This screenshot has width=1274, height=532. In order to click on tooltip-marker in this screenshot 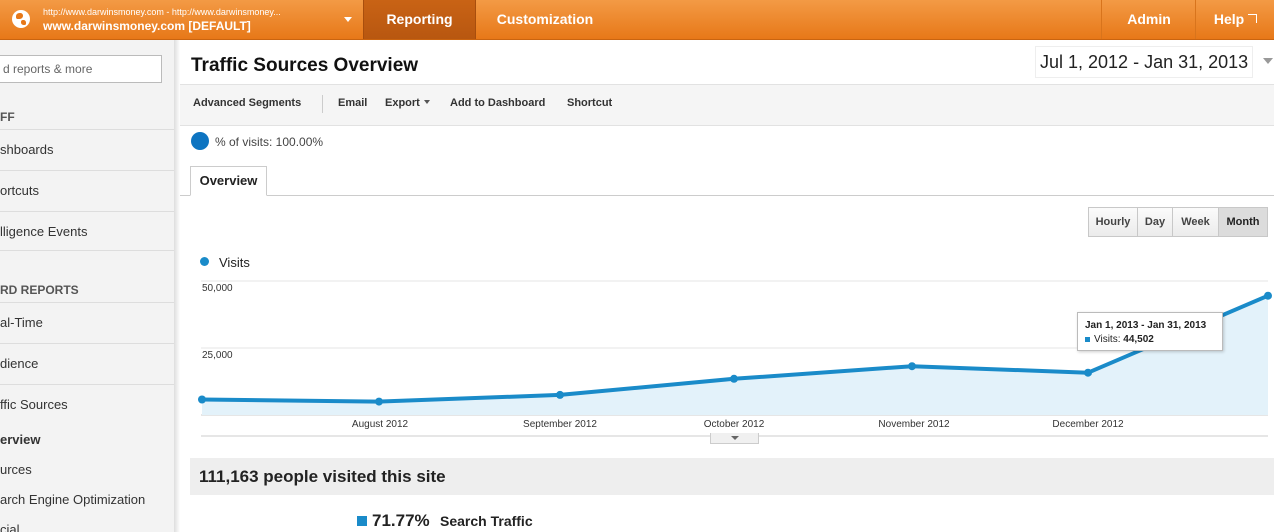, I will do `click(1087, 339)`.